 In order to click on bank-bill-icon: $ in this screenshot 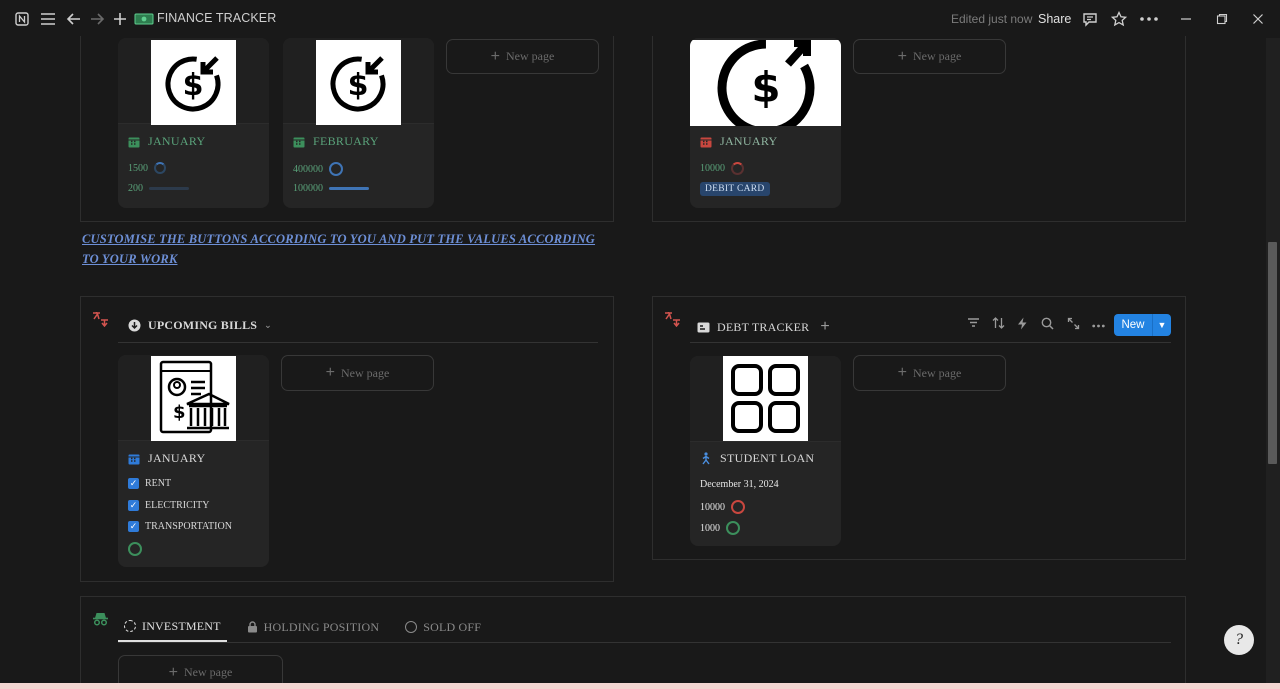, I will do `click(193, 398)`.